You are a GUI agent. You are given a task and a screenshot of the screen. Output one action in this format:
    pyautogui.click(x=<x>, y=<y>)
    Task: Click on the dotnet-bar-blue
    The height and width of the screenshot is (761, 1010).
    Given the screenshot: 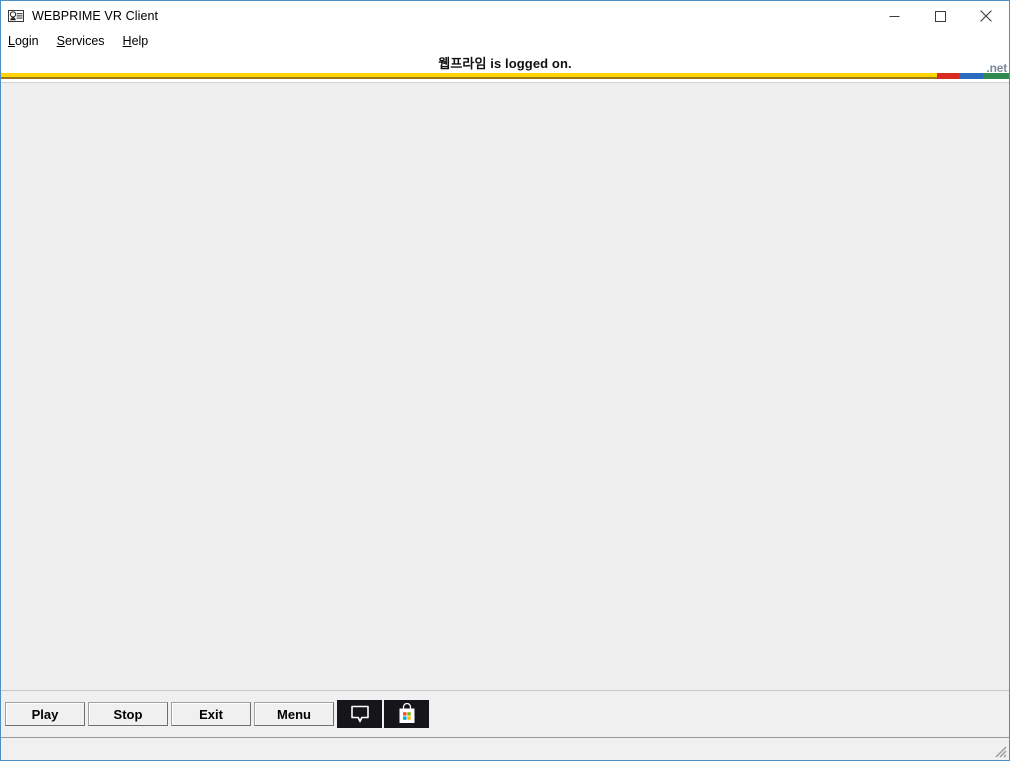 What is the action you would take?
    pyautogui.click(x=971, y=76)
    